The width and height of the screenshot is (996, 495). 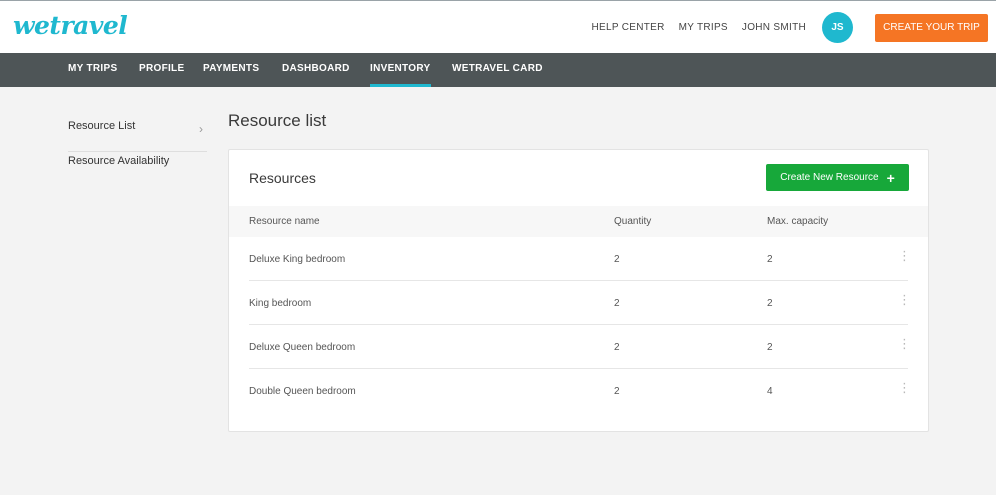 I want to click on resource-name-cell: Deluxe Queen bedroom, so click(x=302, y=347).